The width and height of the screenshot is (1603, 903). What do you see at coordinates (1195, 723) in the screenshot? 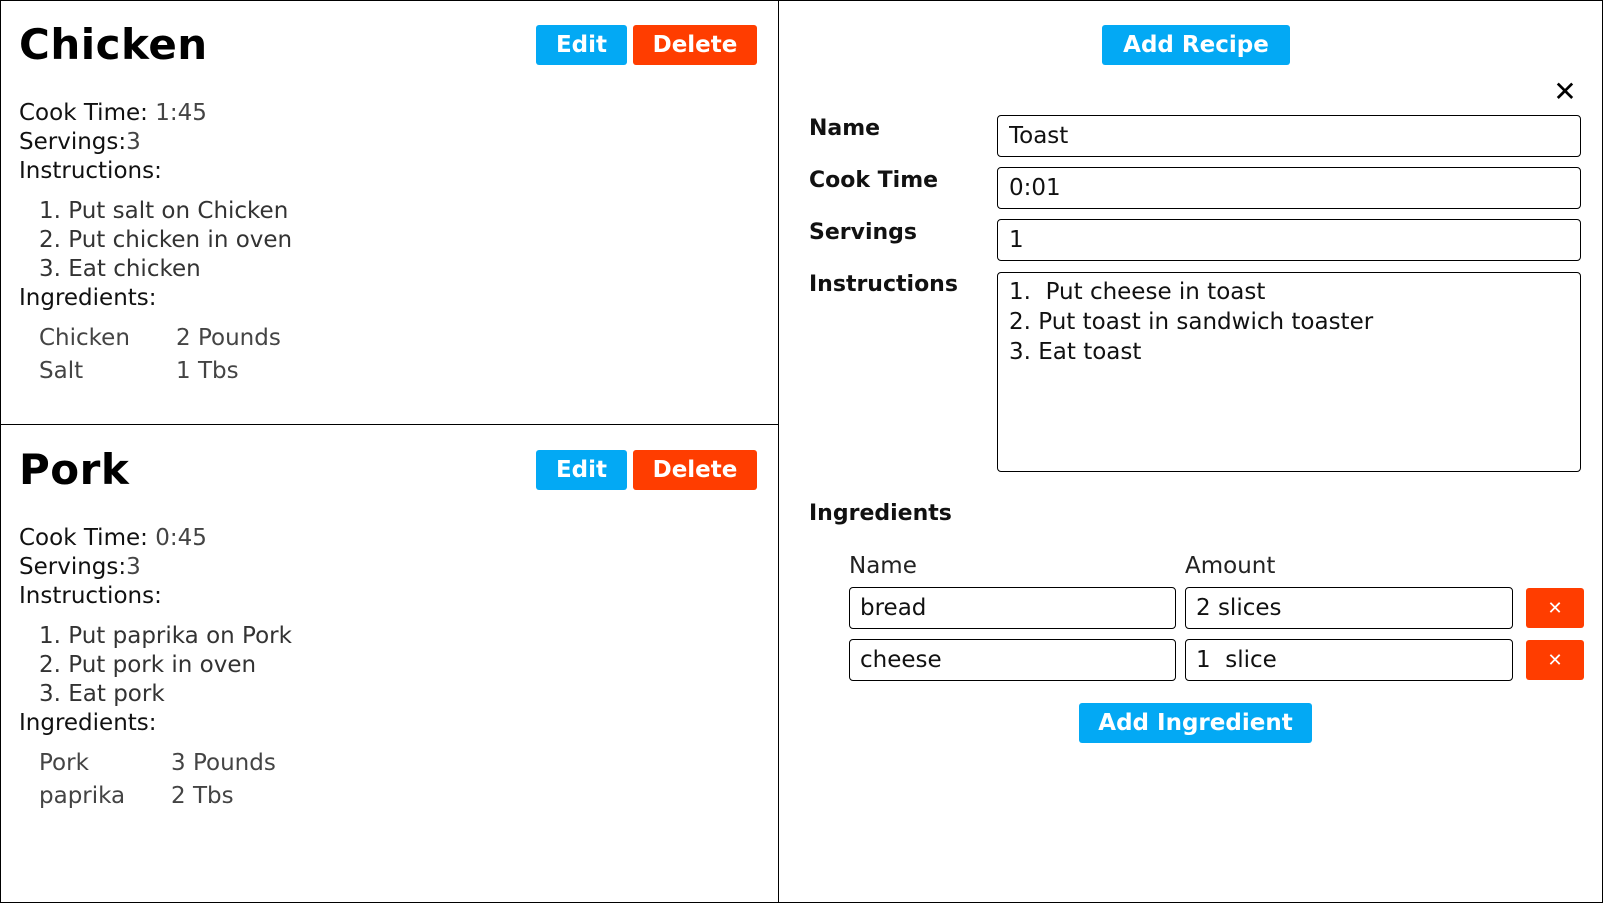
I see `add-ingredient-button: Add Ingredient` at bounding box center [1195, 723].